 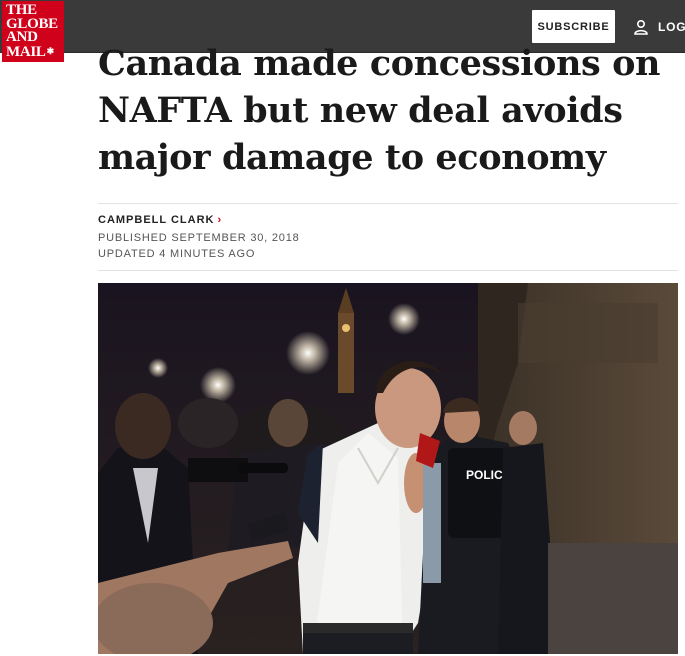 I want to click on published-date: PUBLISHED SEPTEMBER 30, 2018, so click(x=199, y=238).